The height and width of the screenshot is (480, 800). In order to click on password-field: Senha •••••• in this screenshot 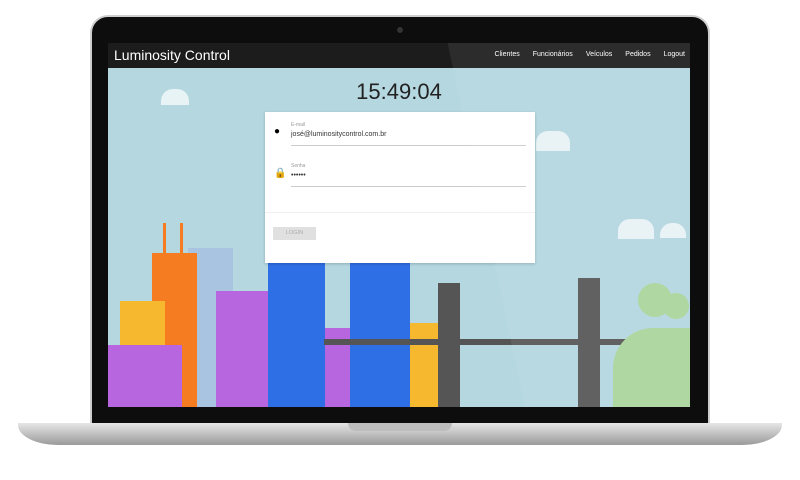, I will do `click(408, 175)`.